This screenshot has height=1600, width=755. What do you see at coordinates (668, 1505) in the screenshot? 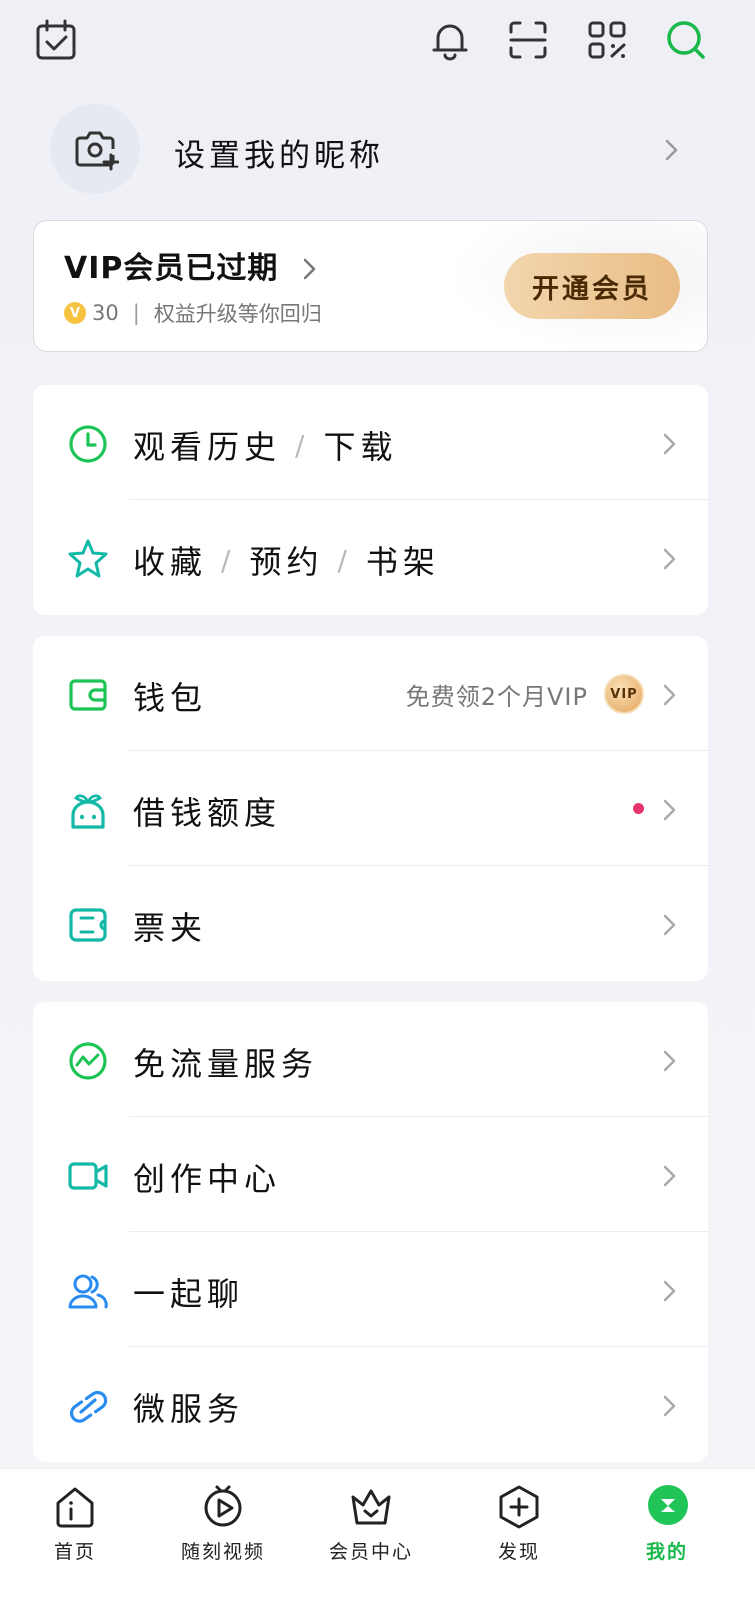
I see `profile-icon` at bounding box center [668, 1505].